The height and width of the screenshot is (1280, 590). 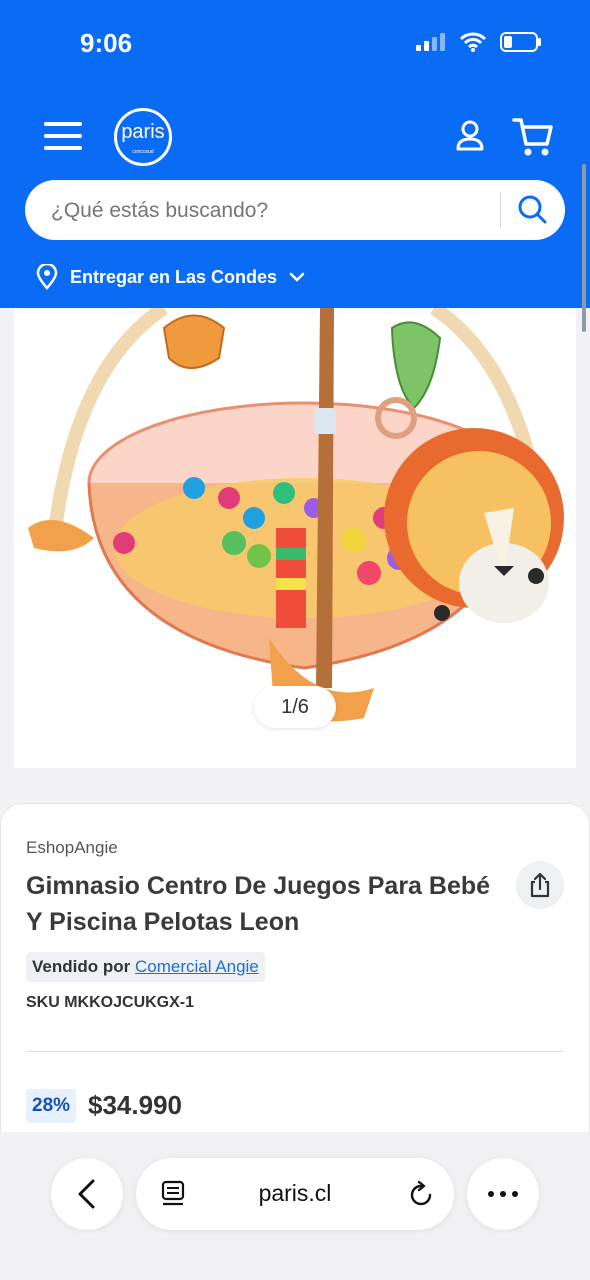 I want to click on paris-logo: paris cencosud, so click(x=143, y=137).